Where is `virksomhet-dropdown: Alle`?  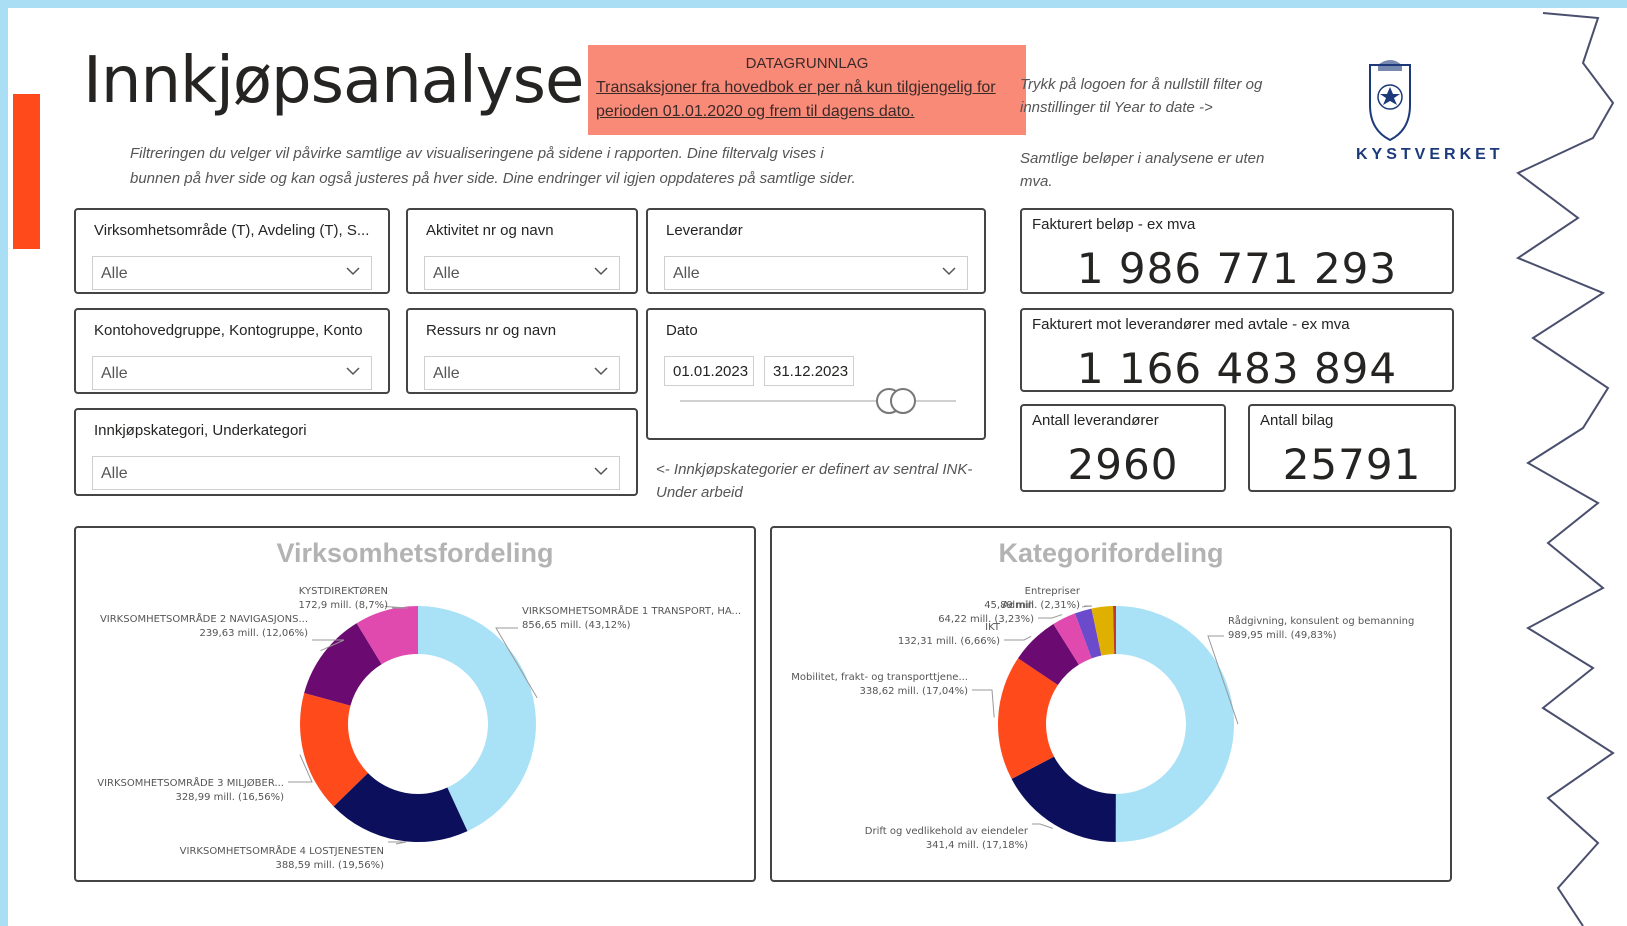 virksomhet-dropdown: Alle is located at coordinates (232, 273).